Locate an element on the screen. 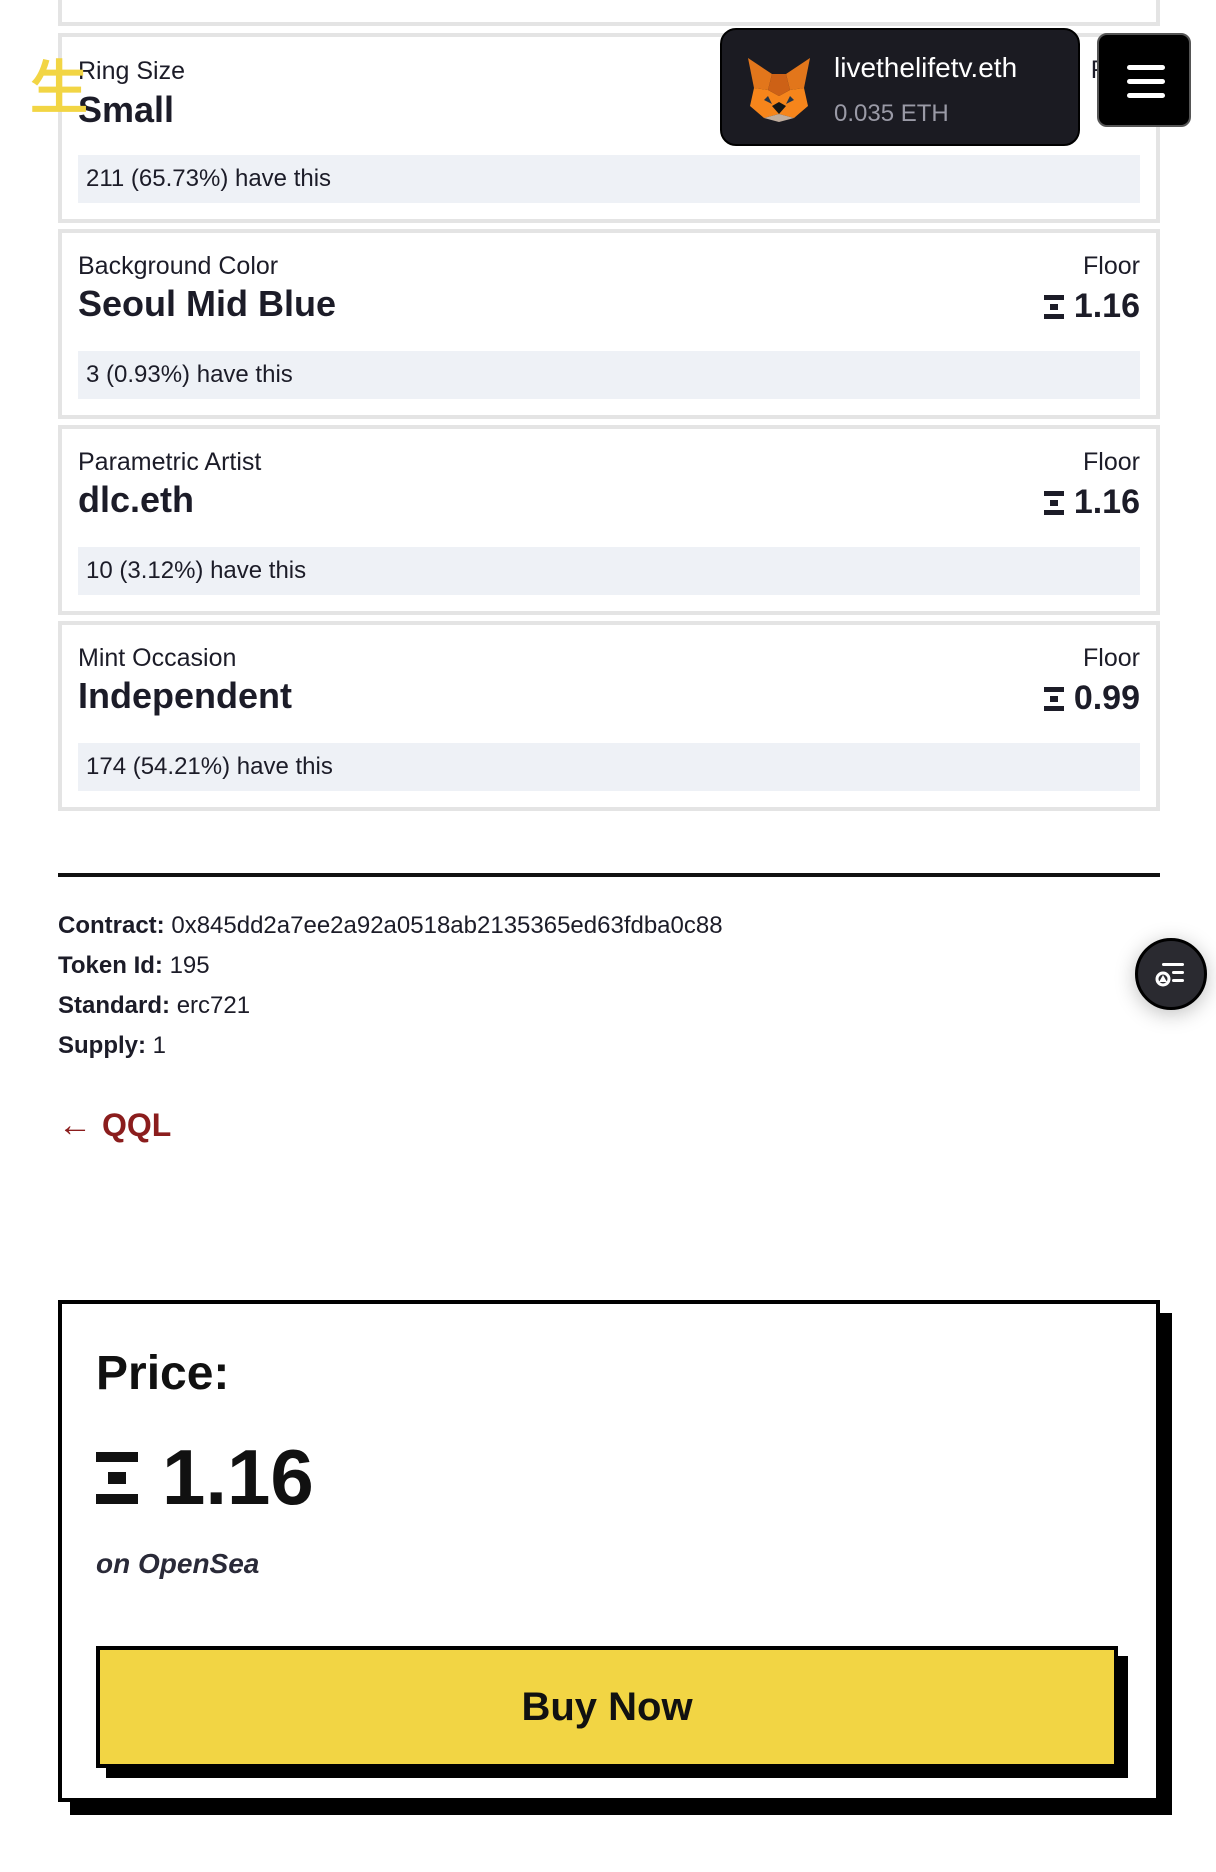  trait-value: Small is located at coordinates (126, 109).